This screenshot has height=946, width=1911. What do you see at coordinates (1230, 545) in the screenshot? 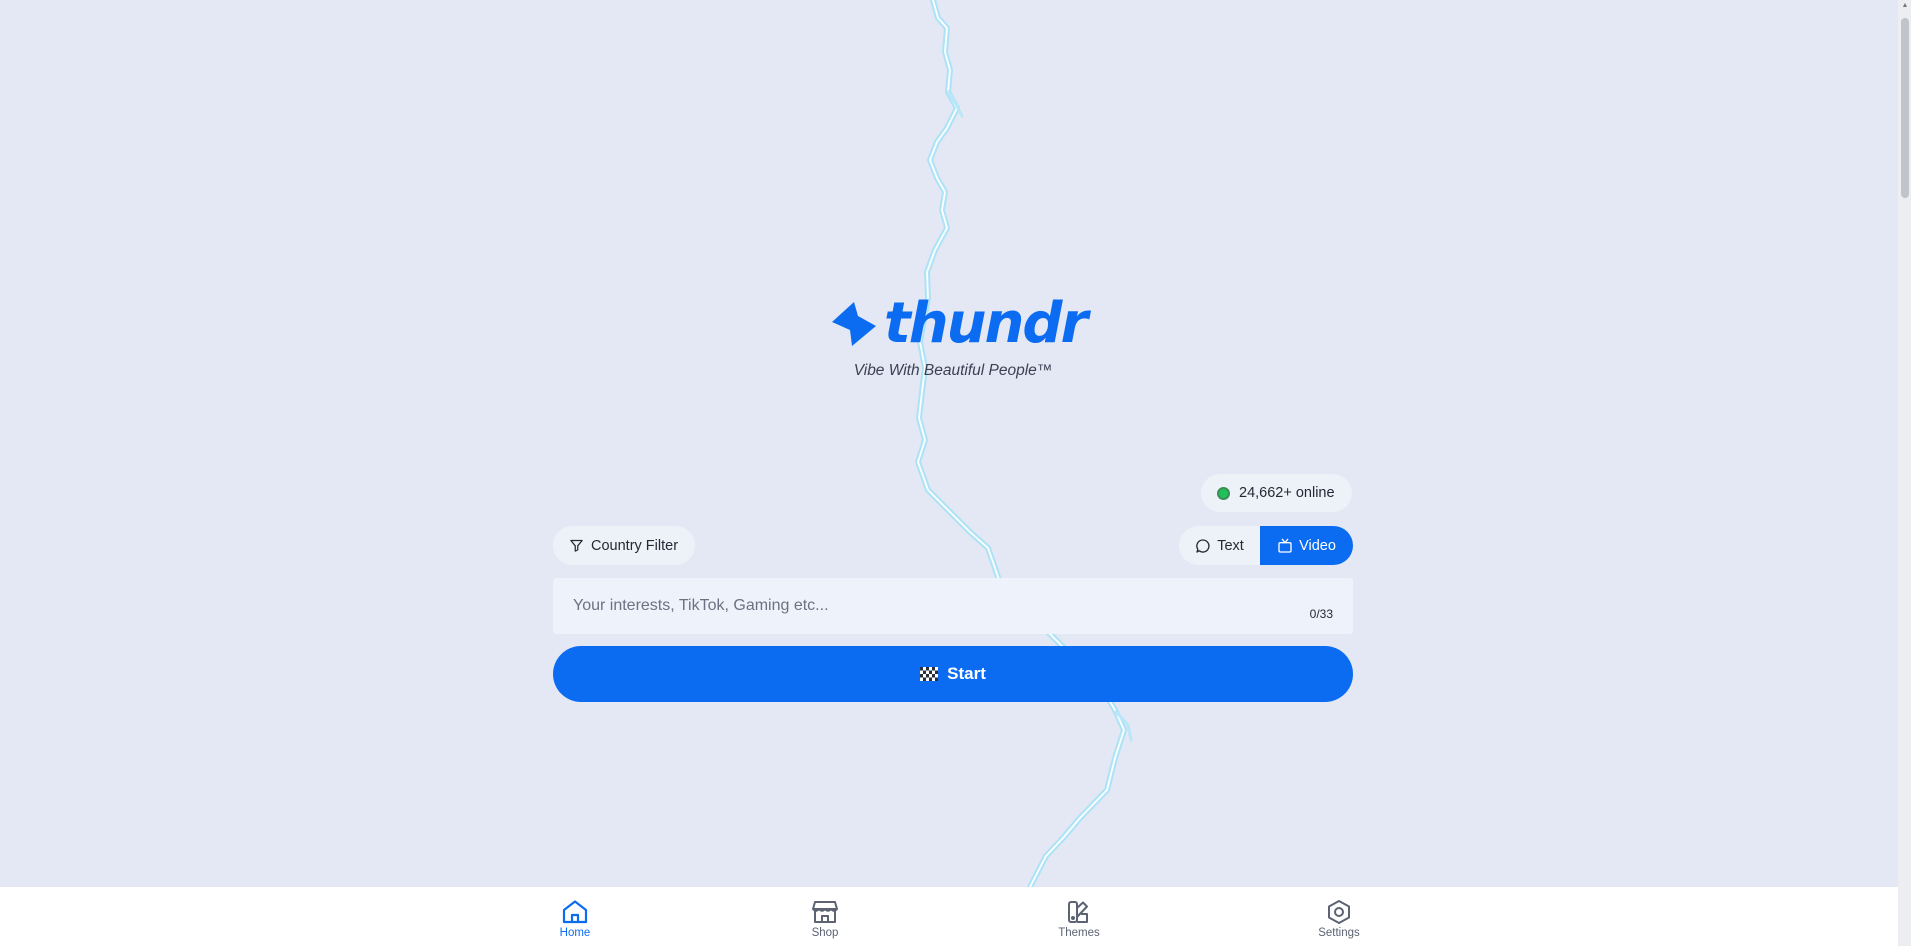
I see `text-mode-label: Text` at bounding box center [1230, 545].